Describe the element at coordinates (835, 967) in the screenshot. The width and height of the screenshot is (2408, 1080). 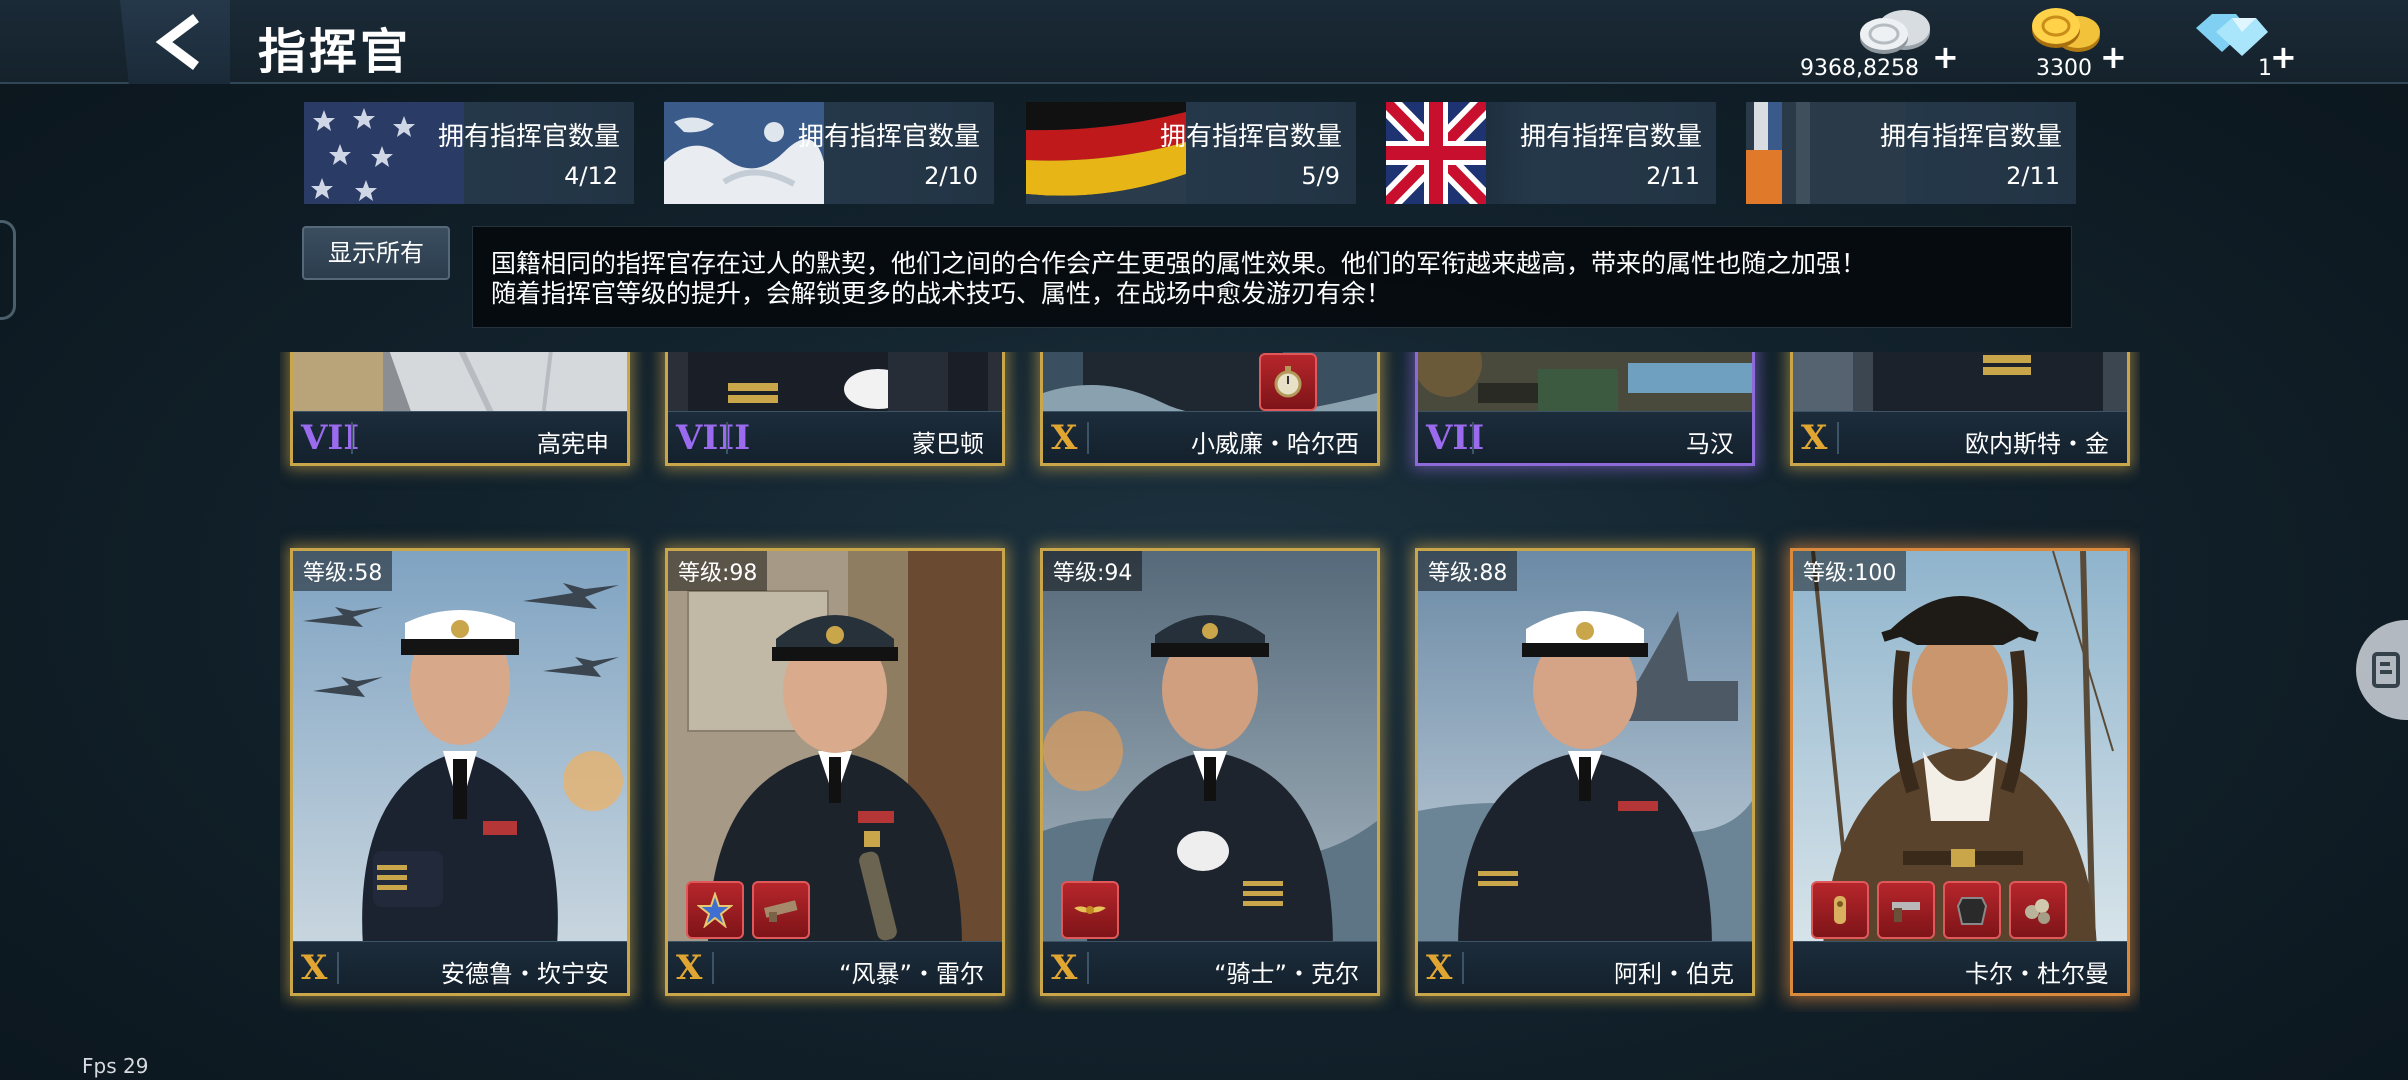
I see `card-info-bar: X “风暴”・雷尔` at that location.